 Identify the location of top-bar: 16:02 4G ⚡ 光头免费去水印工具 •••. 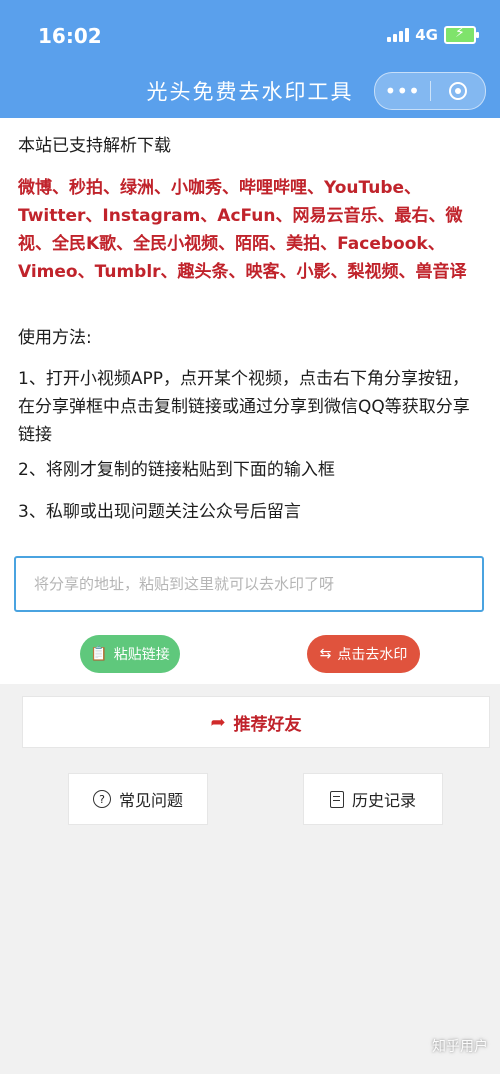
(250, 59).